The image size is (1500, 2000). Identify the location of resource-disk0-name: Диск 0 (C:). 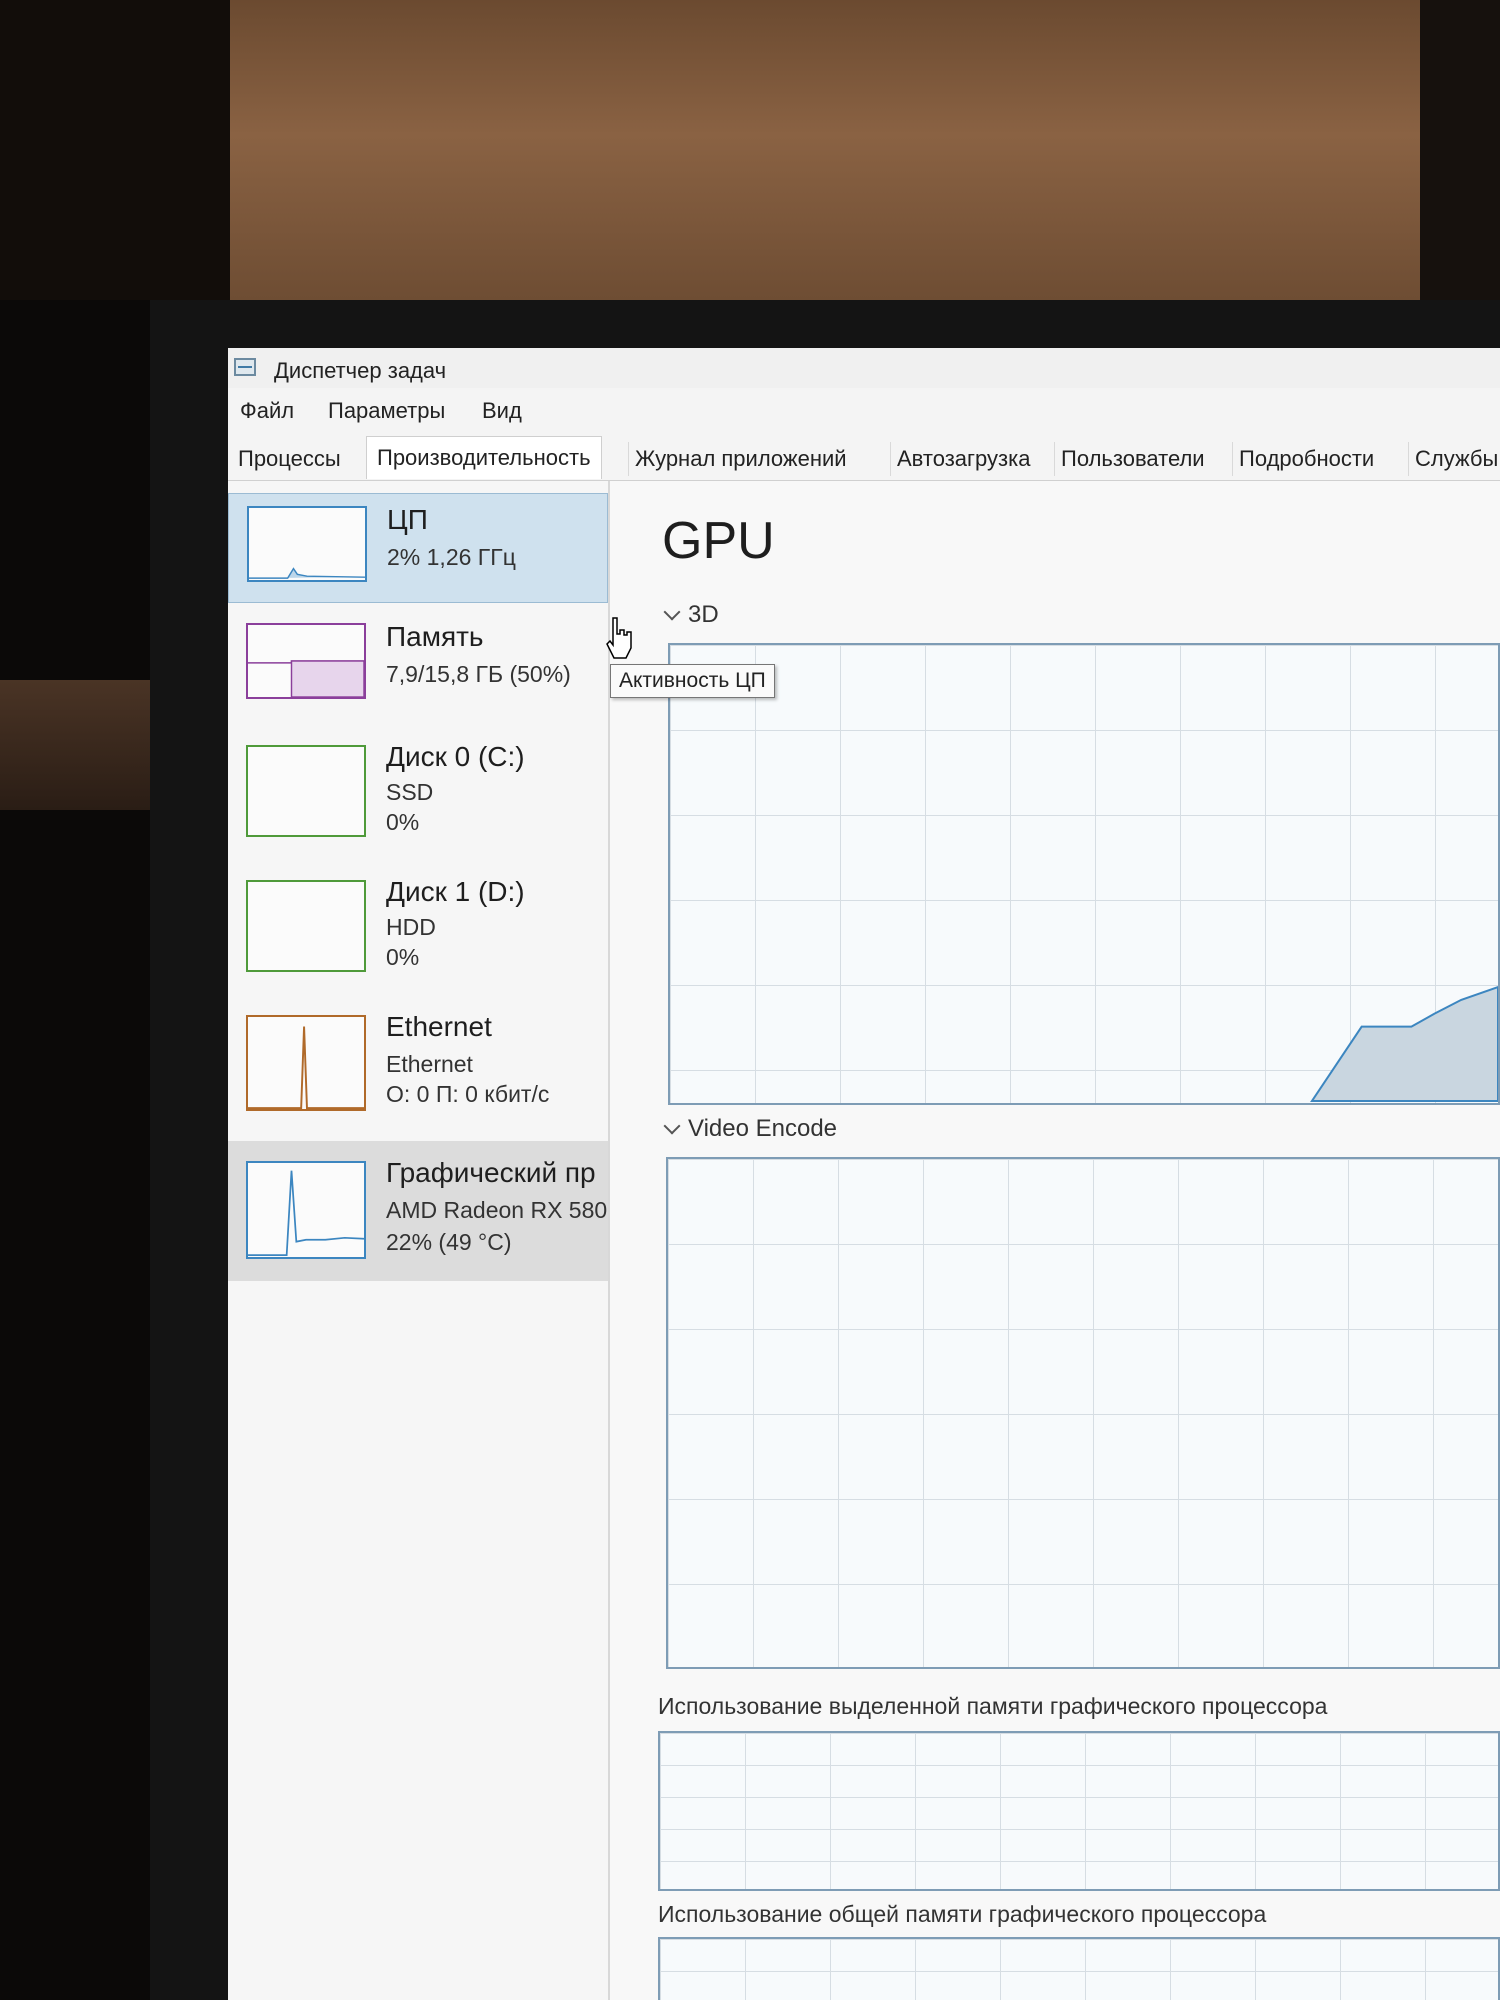
(455, 756).